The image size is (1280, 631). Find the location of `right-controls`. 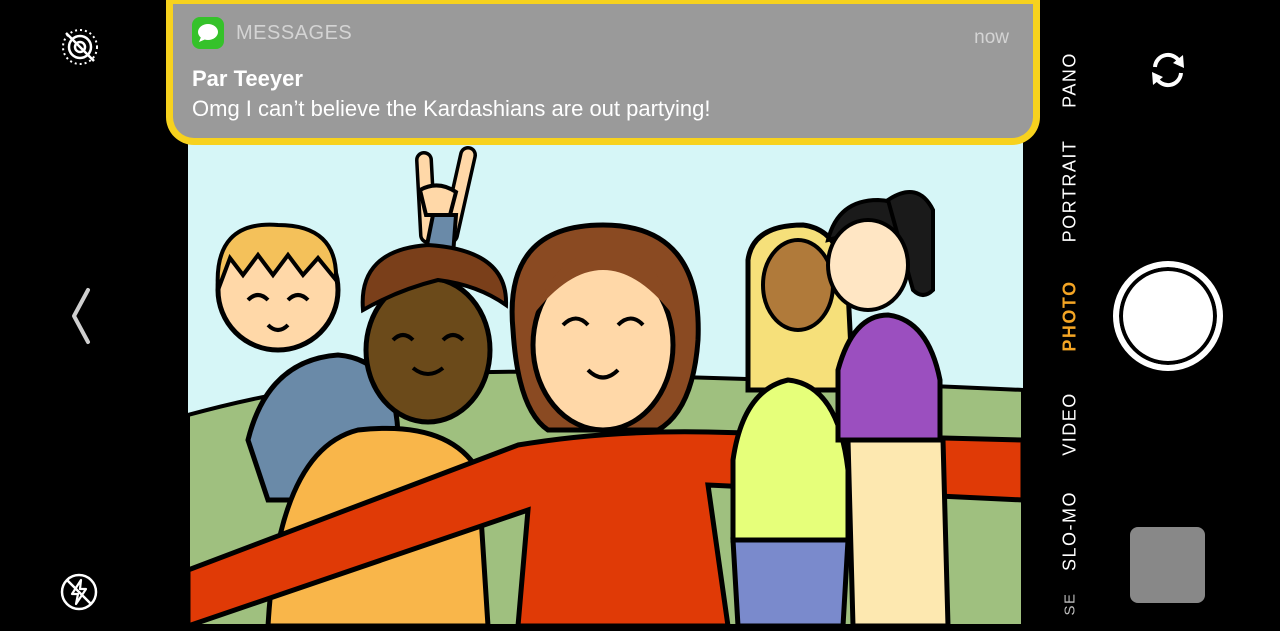

right-controls is located at coordinates (1190, 315).